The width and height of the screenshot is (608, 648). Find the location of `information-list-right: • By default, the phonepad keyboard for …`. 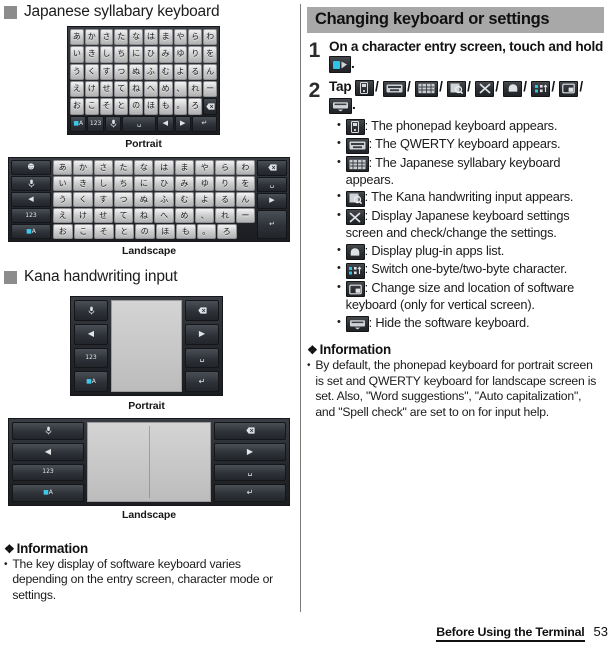

information-list-right: • By default, the phonepad keyboard for … is located at coordinates (455, 389).